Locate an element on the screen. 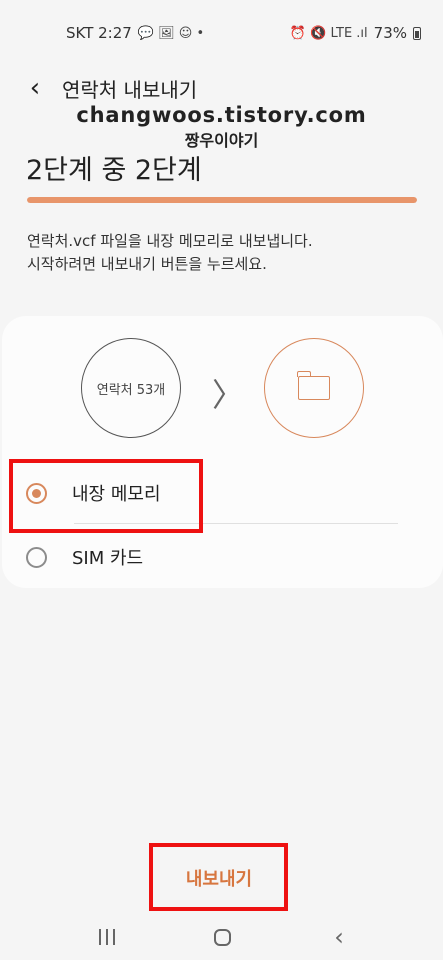  recents-button is located at coordinates (107, 937).